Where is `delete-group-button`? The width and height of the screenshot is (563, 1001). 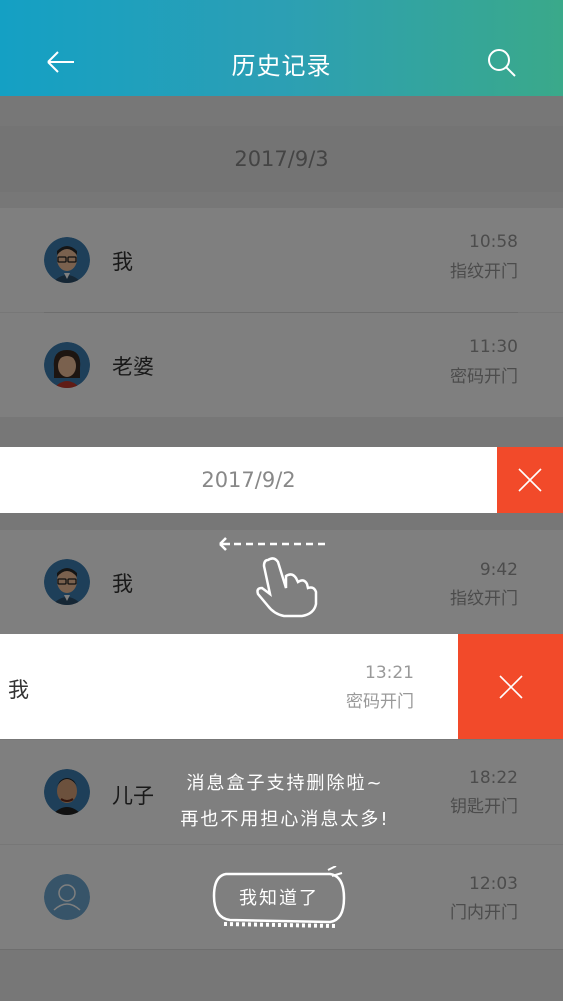
delete-group-button is located at coordinates (530, 480).